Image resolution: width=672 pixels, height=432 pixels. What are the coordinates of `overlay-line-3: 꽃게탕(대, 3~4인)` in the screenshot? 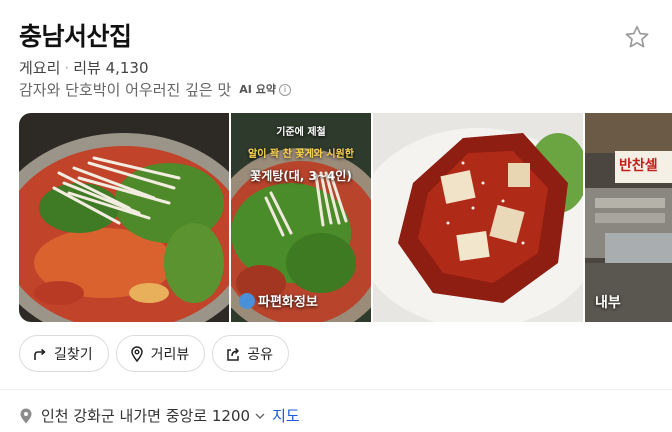 It's located at (301, 176).